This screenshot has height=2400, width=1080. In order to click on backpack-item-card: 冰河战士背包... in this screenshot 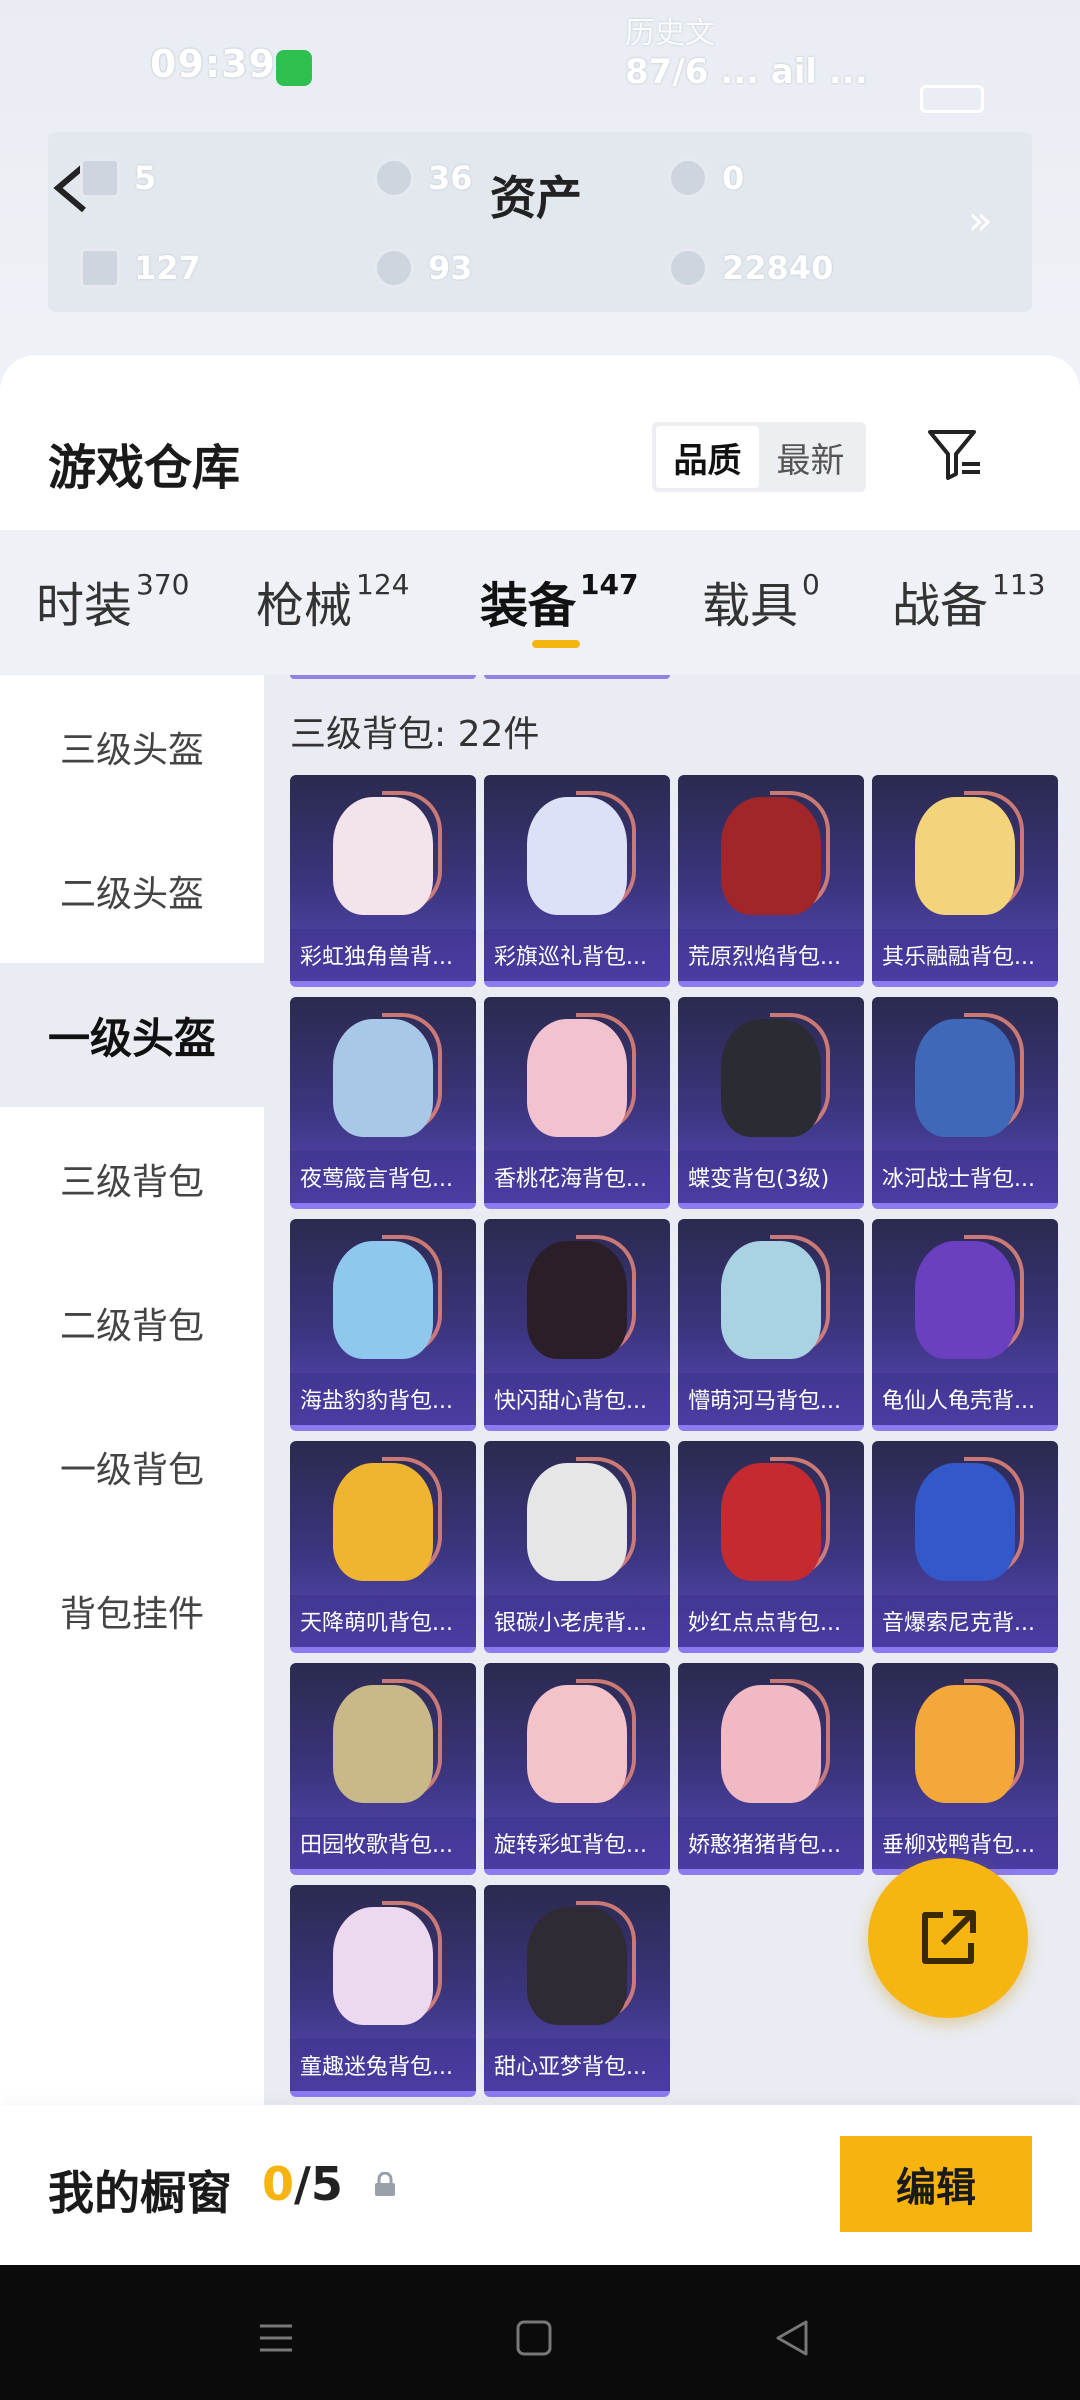, I will do `click(965, 1103)`.